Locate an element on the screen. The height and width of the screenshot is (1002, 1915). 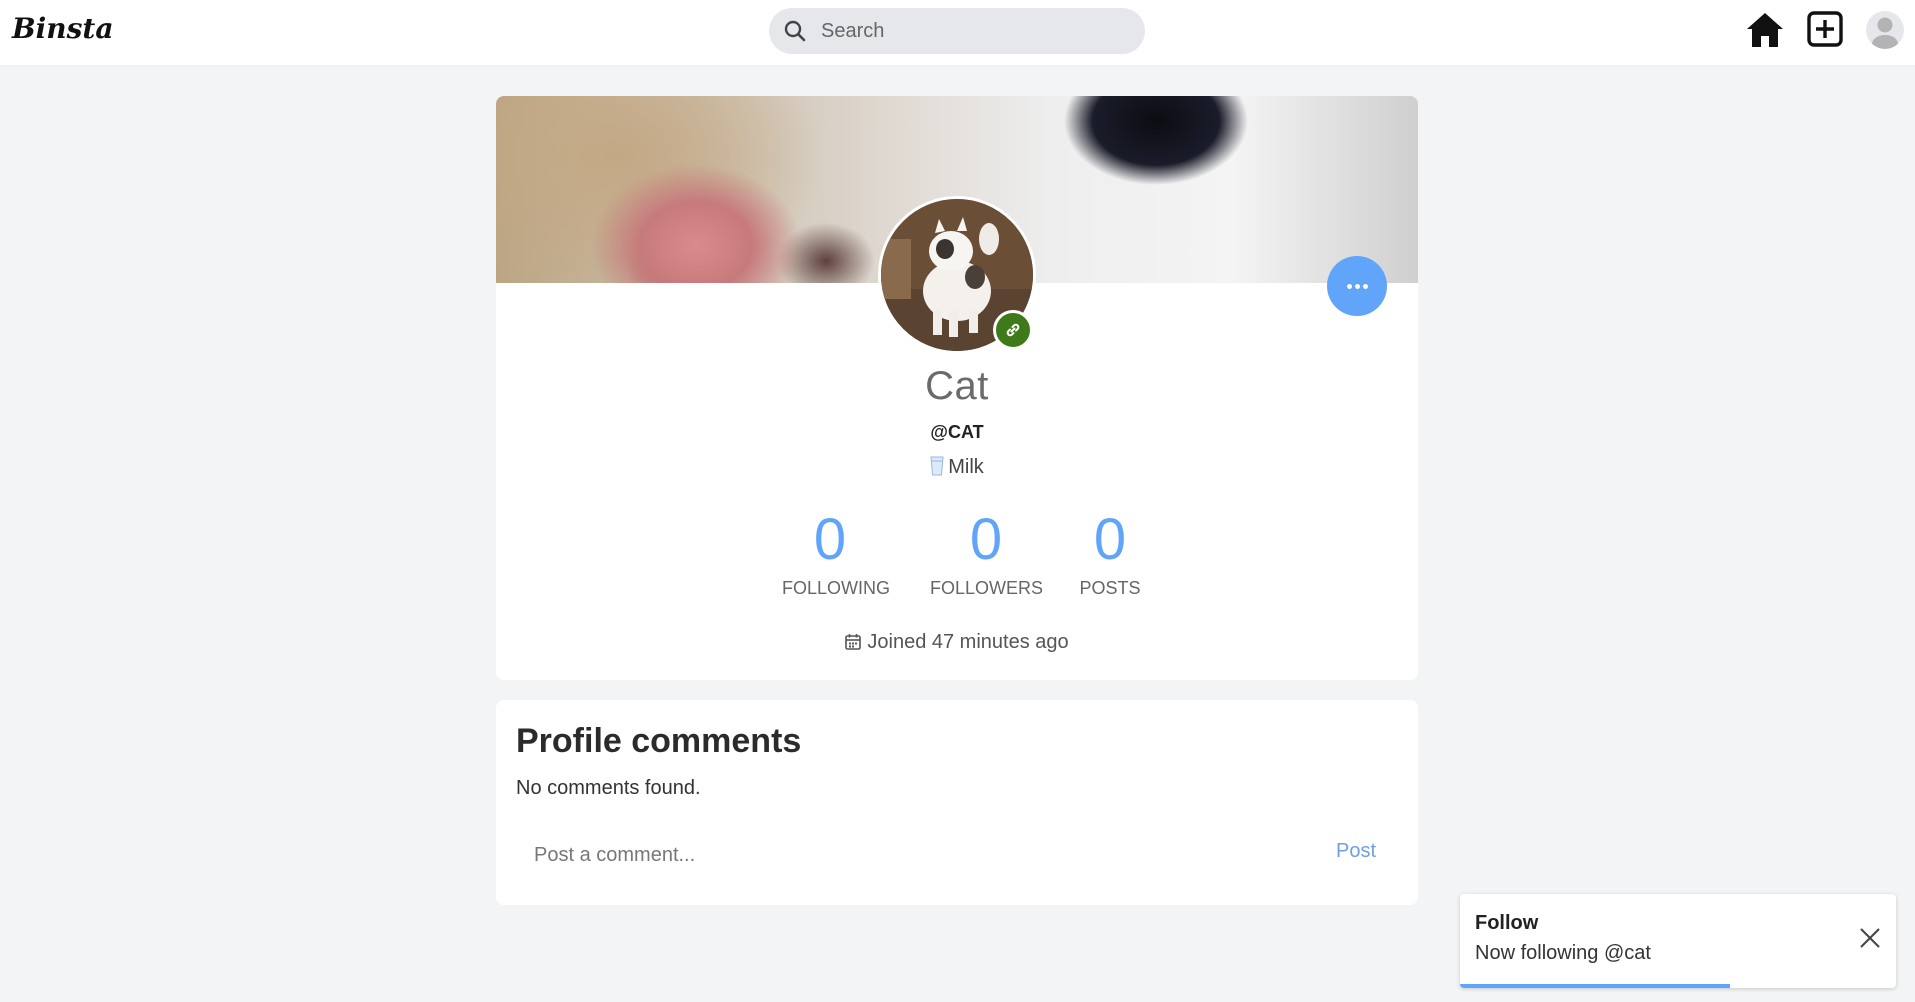
search-icon is located at coordinates (795, 31).